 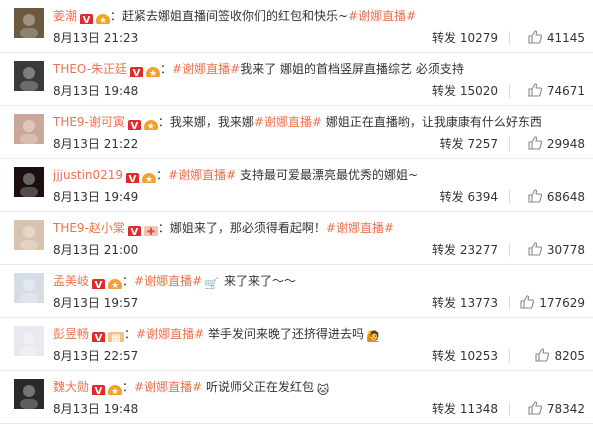 What do you see at coordinates (465, 250) in the screenshot?
I see `repost-button: 转发 23277` at bounding box center [465, 250].